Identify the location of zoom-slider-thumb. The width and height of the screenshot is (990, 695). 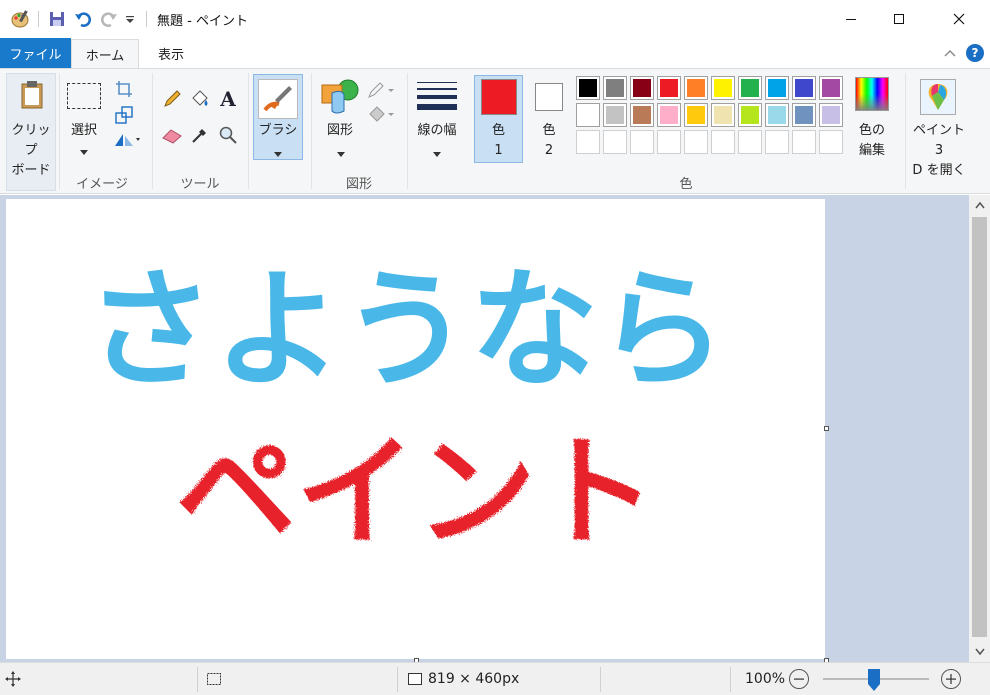
(874, 680).